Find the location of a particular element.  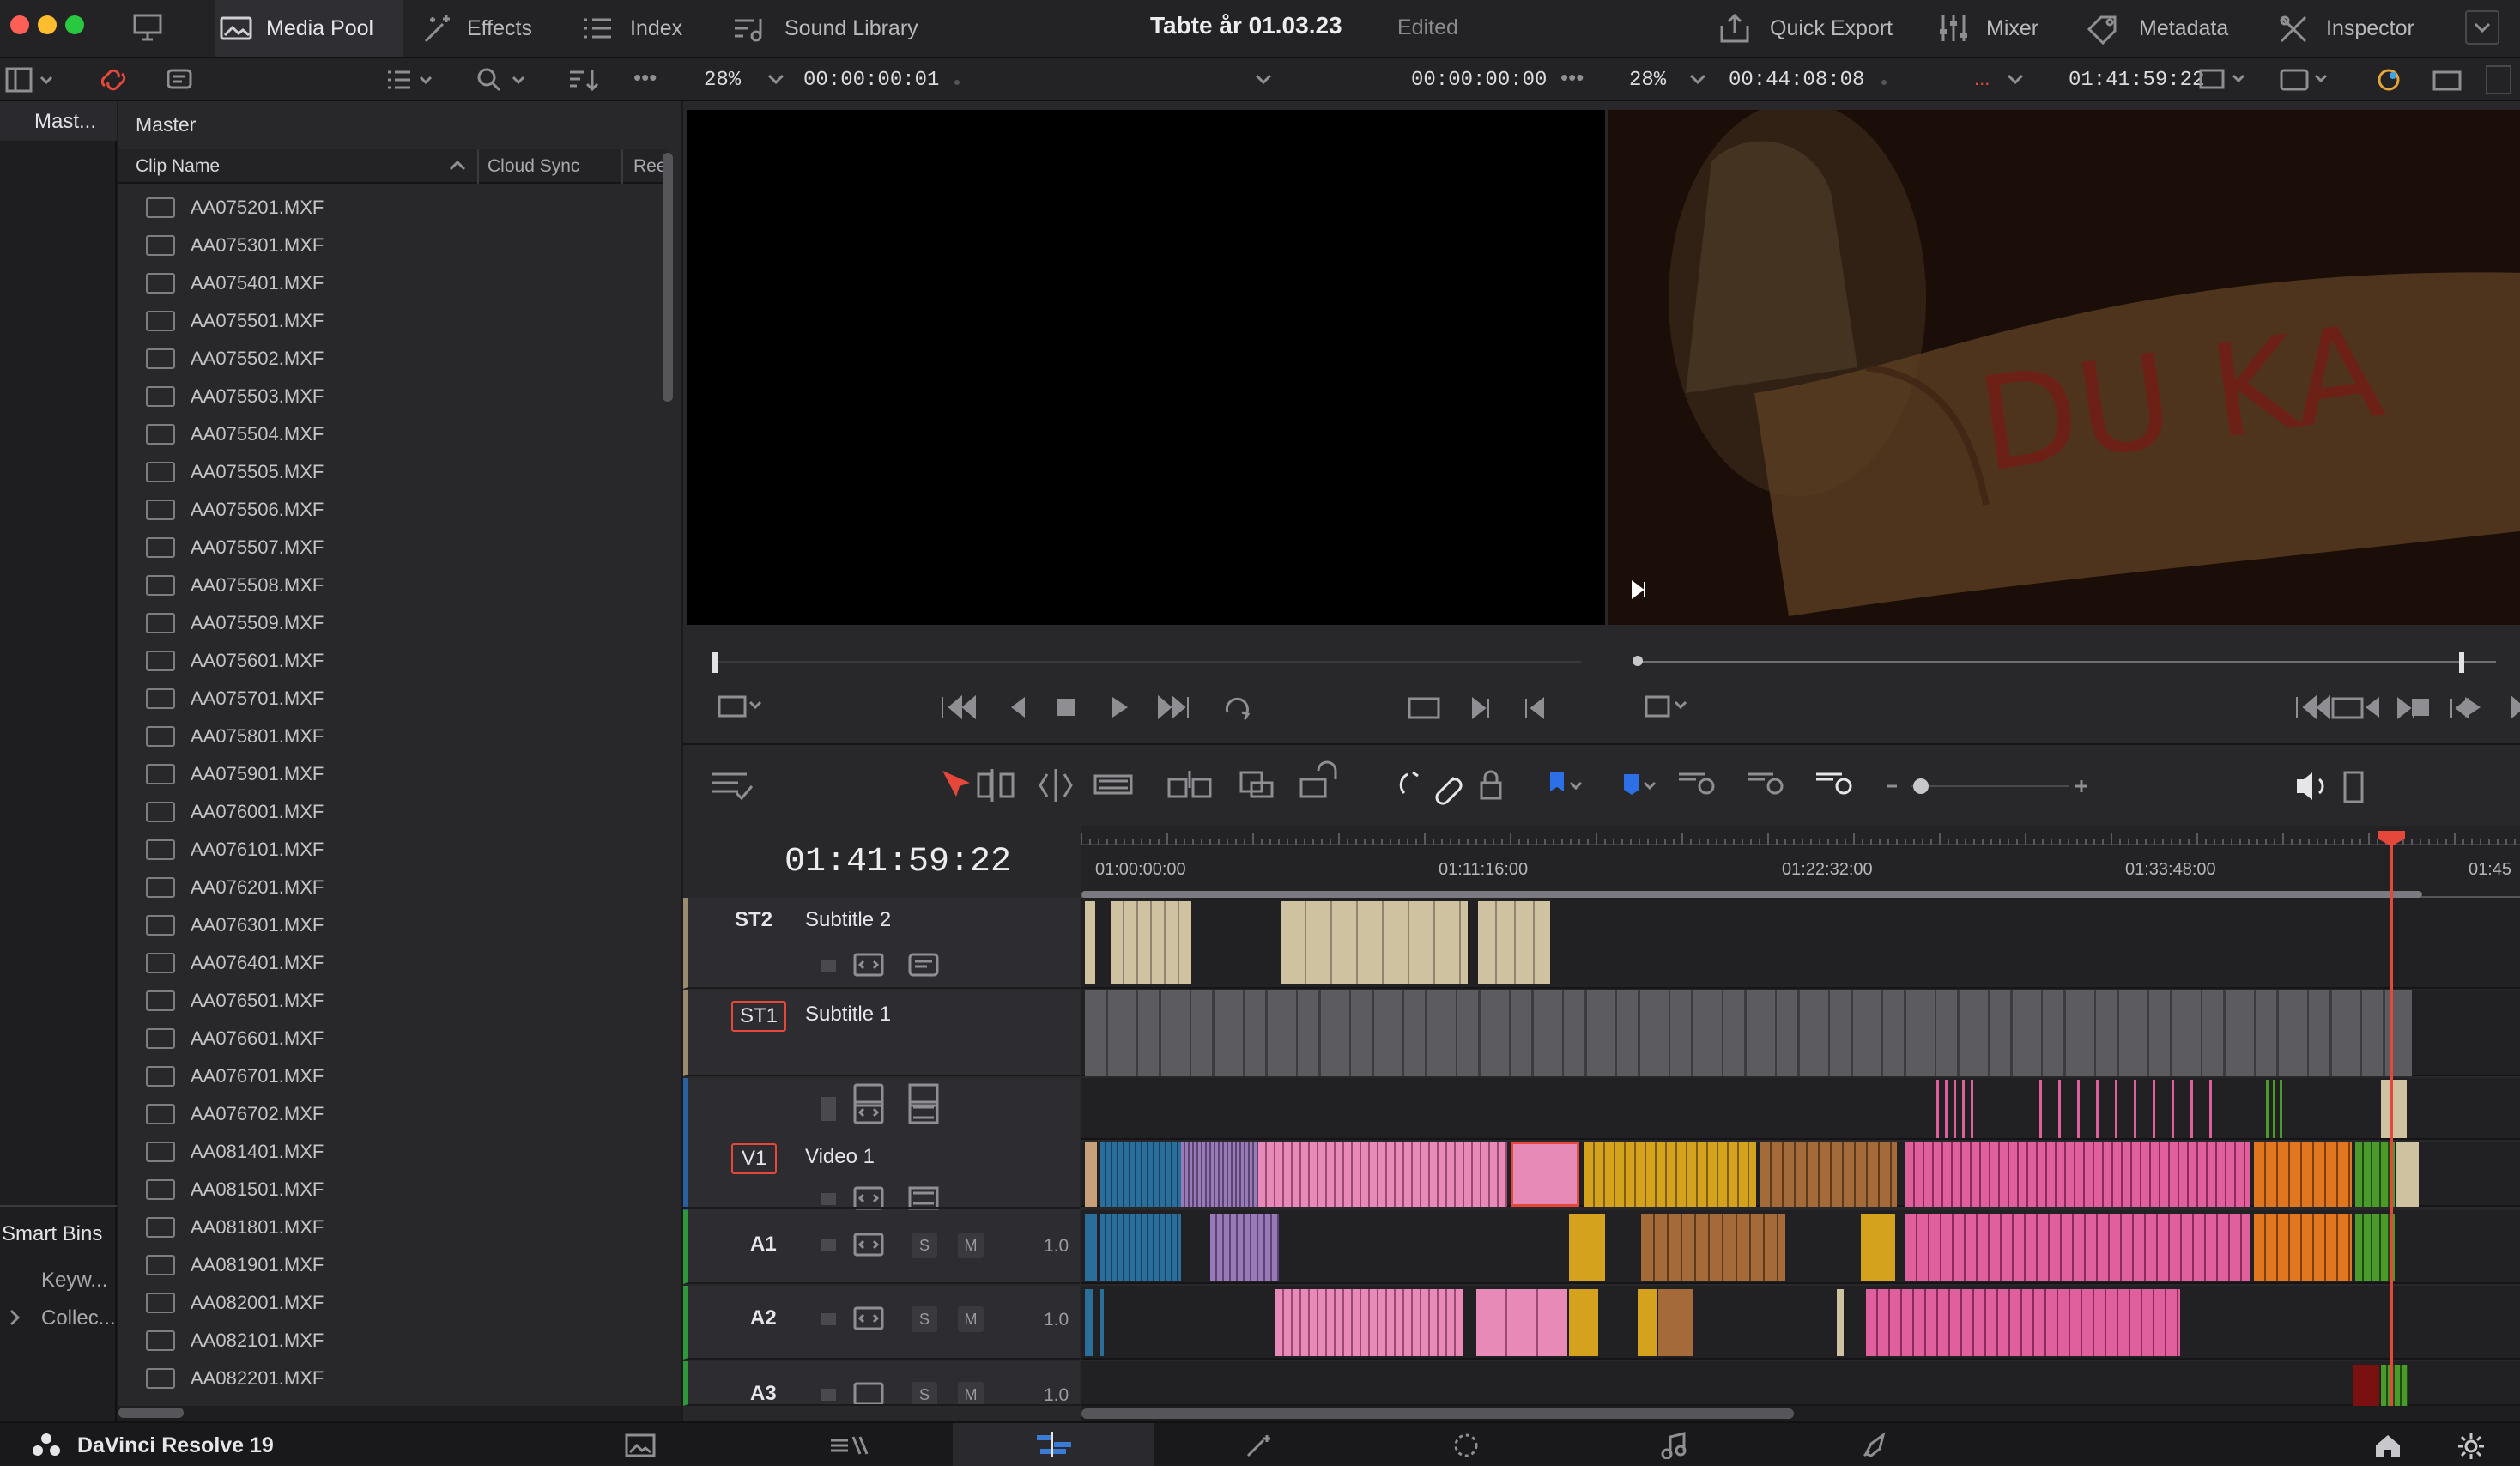

zoom-slider is located at coordinates (1990, 786).